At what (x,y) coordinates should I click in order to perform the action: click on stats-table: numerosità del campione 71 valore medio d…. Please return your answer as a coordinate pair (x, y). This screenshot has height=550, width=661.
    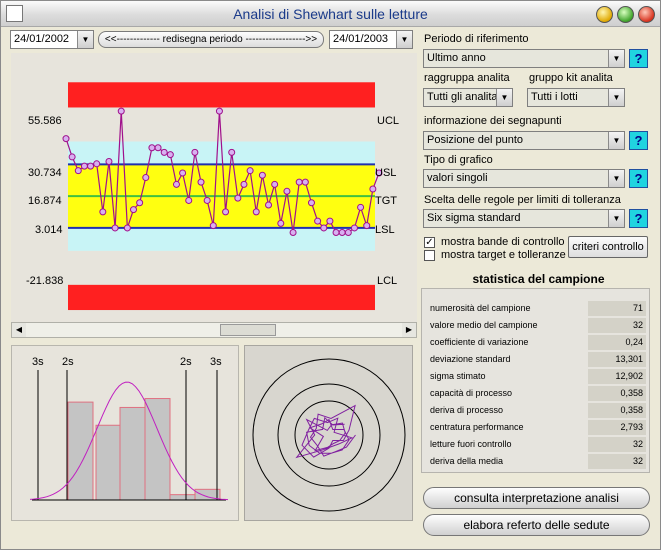
    Looking at the image, I should click on (535, 380).